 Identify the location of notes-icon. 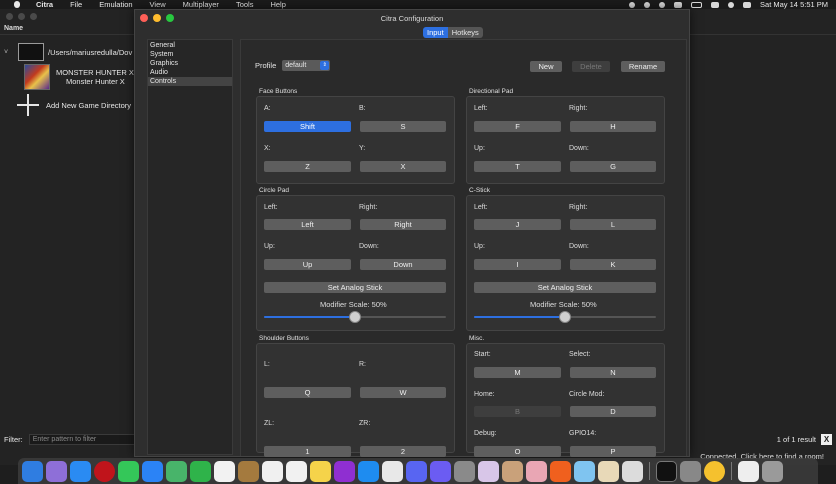
(320, 471).